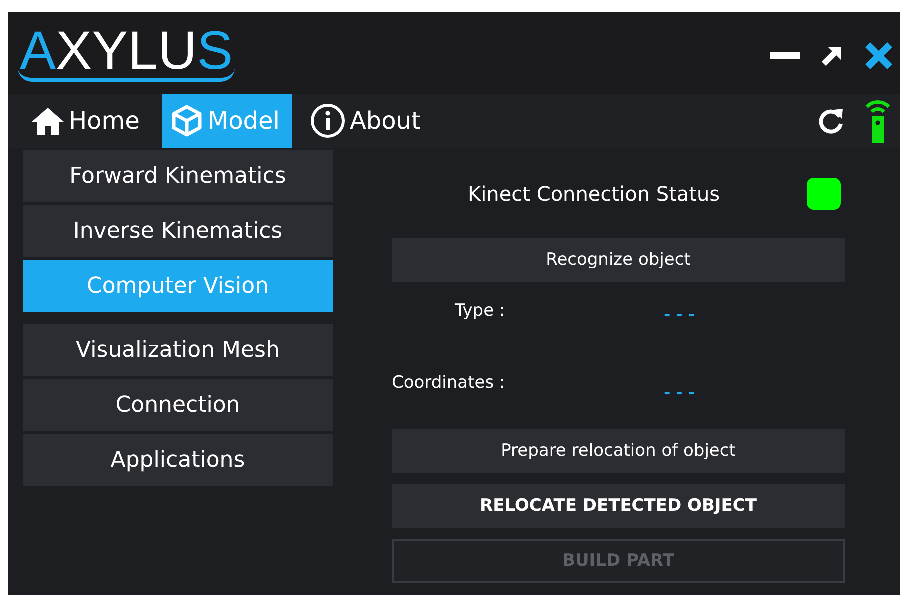 The image size is (904, 595). What do you see at coordinates (367, 121) in the screenshot?
I see `nav-tab: About` at bounding box center [367, 121].